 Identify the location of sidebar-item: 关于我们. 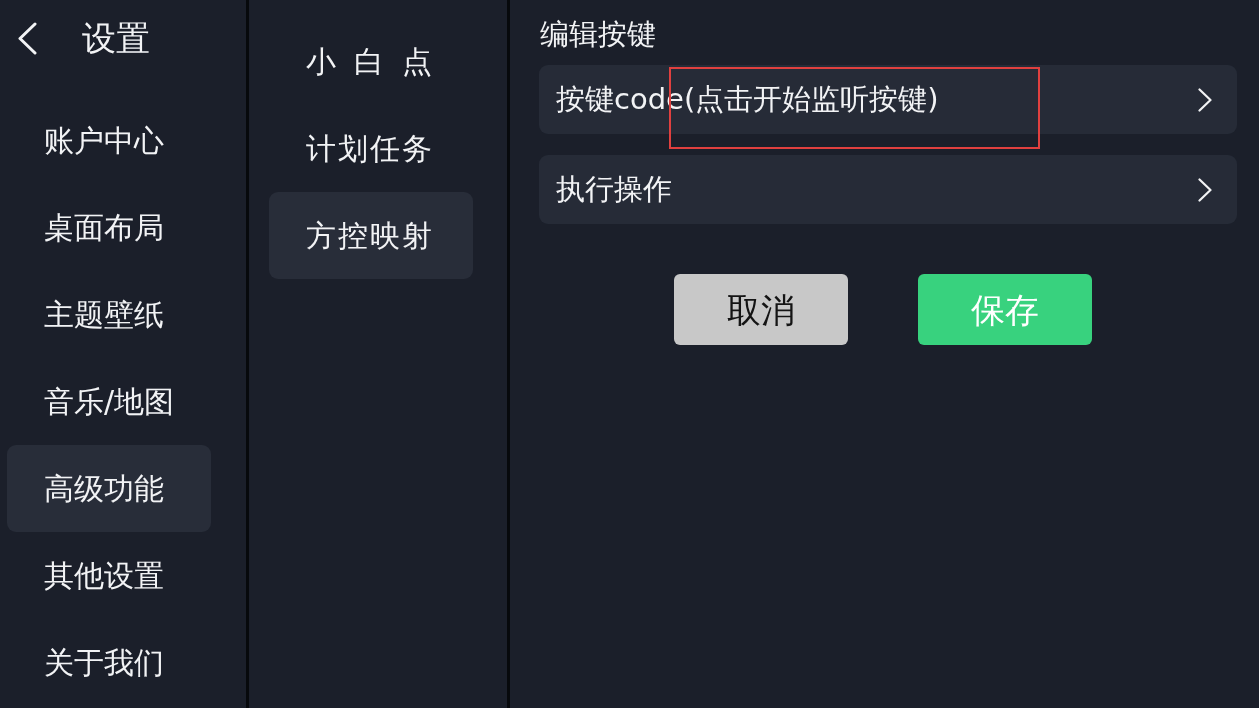
(109, 662).